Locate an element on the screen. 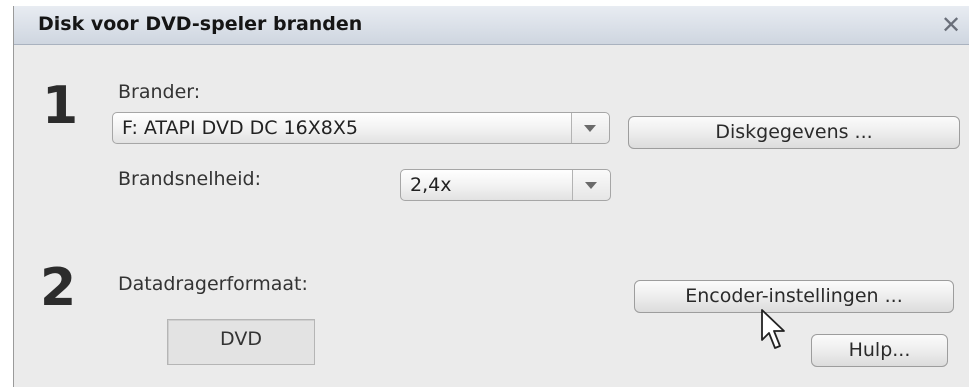 This screenshot has width=969, height=387. burn-speed-value: 2,4x is located at coordinates (431, 185).